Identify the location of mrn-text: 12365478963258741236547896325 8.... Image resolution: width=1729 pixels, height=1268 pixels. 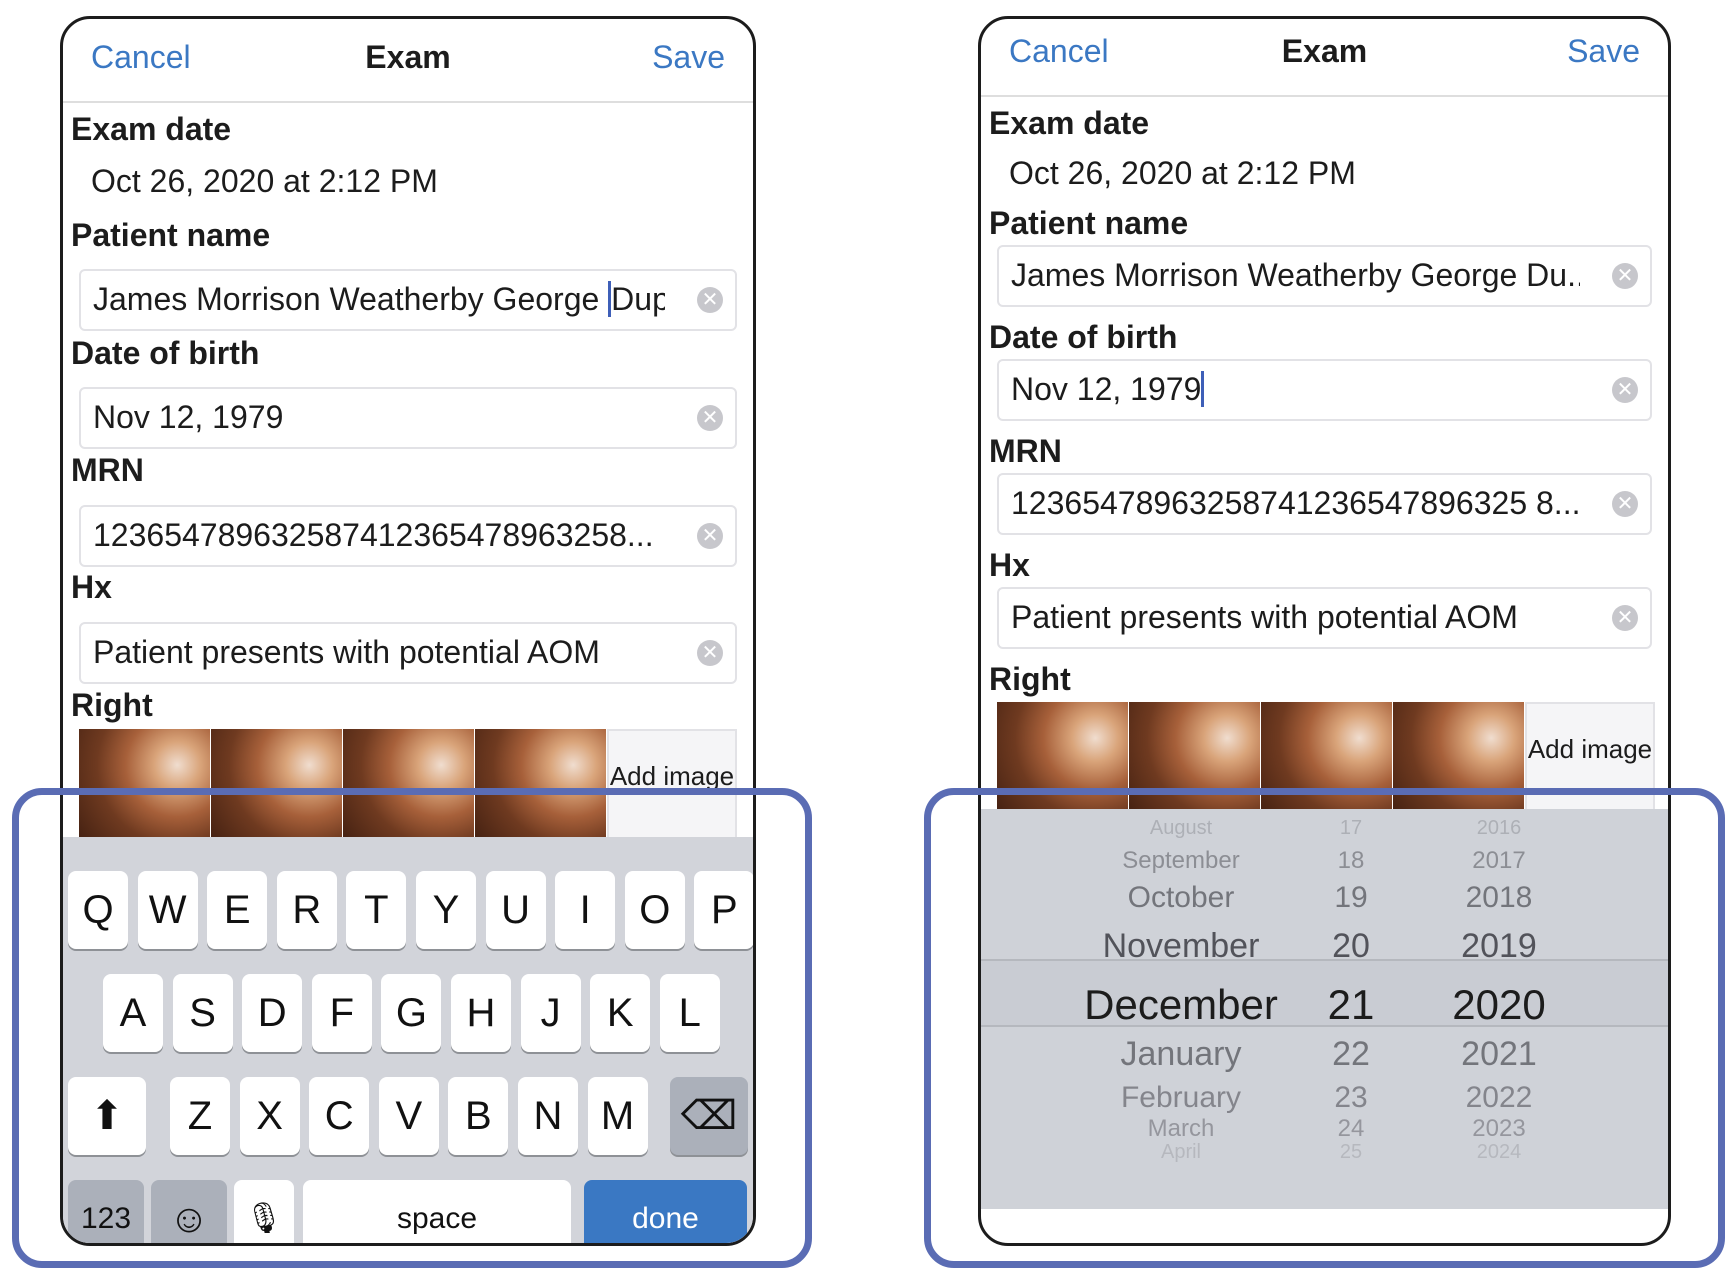
(1295, 503).